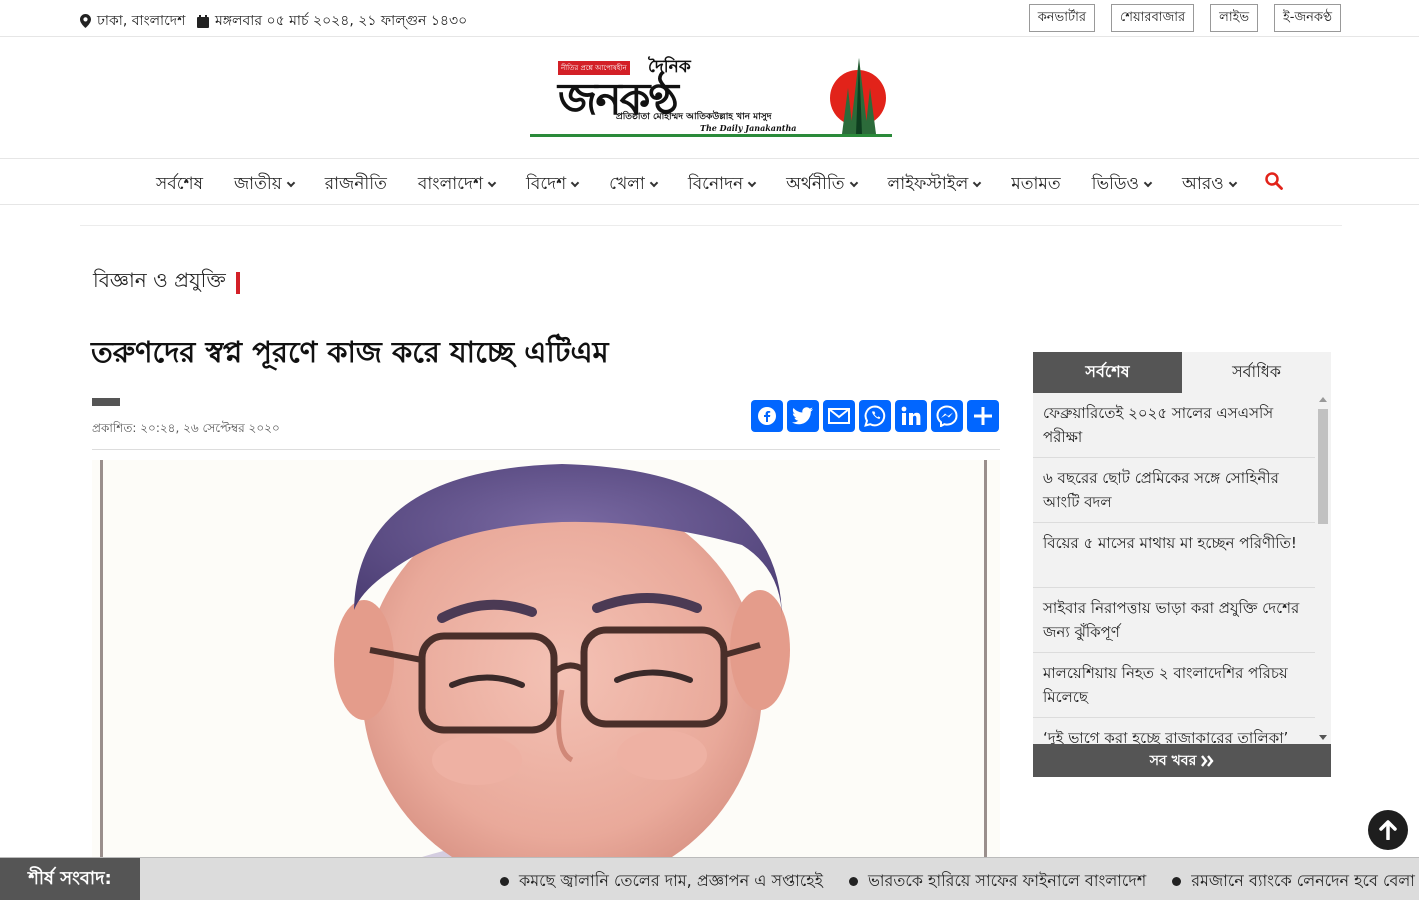 This screenshot has height=900, width=1419. I want to click on nav-item: আরও, so click(1209, 185).